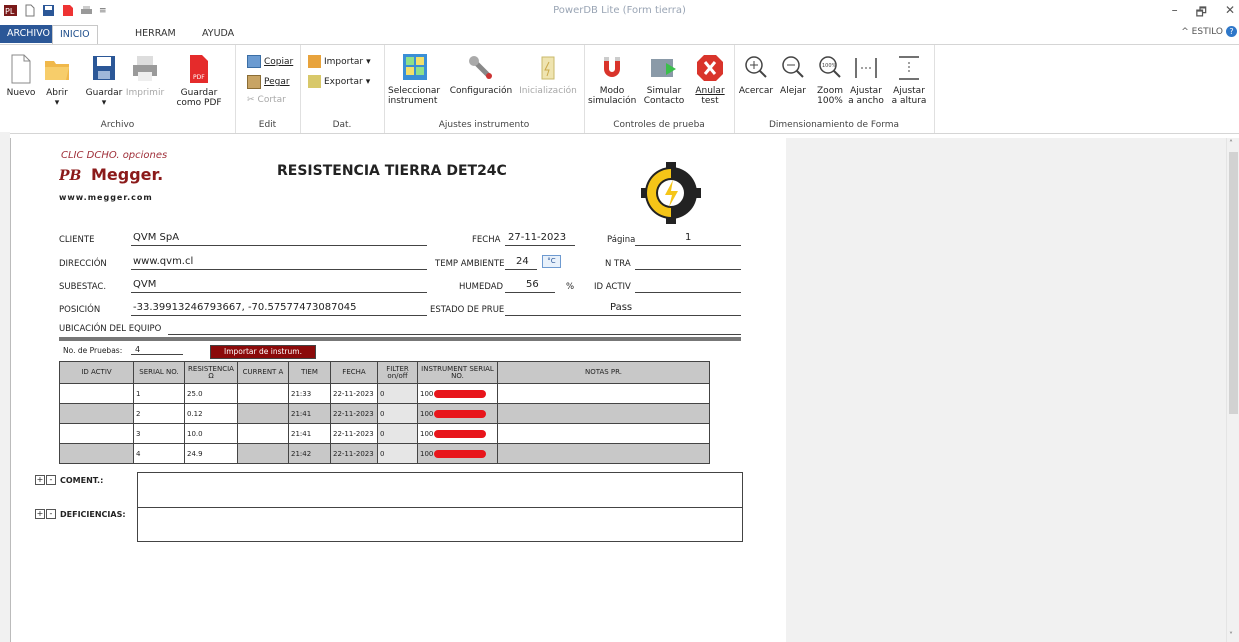 This screenshot has height=642, width=1239. I want to click on fecha-value: 27-11-2023, so click(537, 237).